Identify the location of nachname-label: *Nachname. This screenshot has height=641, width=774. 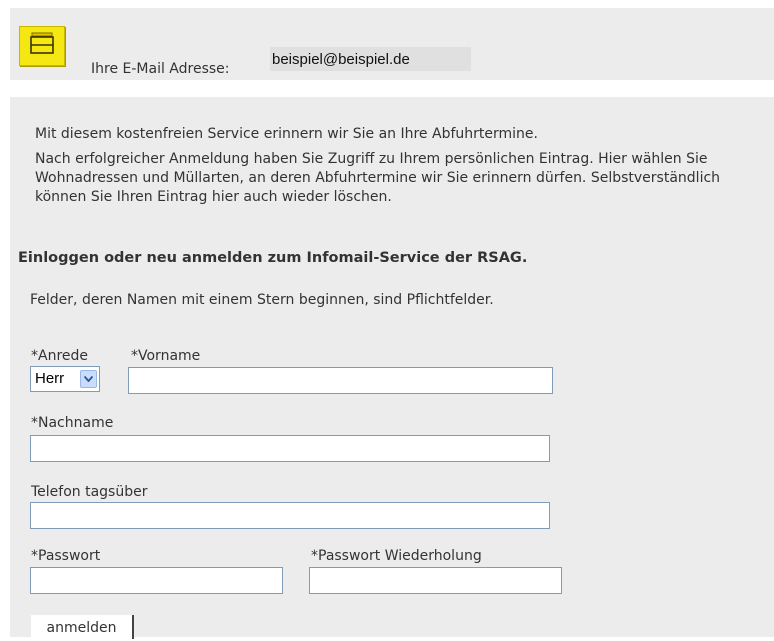
(72, 423).